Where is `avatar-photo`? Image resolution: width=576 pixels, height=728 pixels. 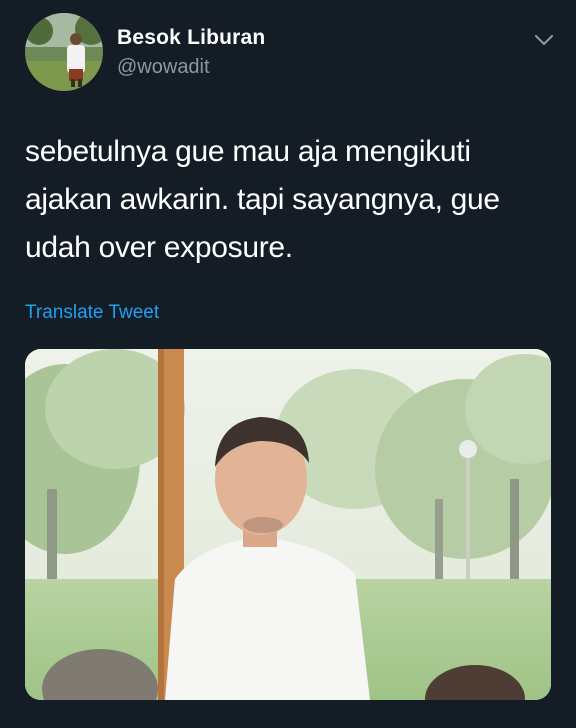 avatar-photo is located at coordinates (64, 52).